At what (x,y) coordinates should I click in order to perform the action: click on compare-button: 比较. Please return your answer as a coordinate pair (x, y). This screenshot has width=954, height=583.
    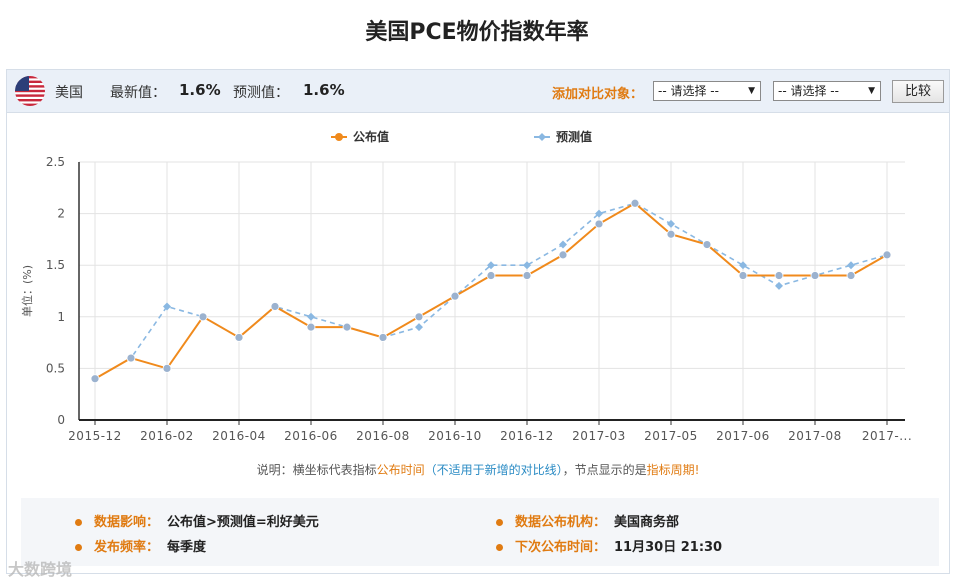
    Looking at the image, I should click on (918, 91).